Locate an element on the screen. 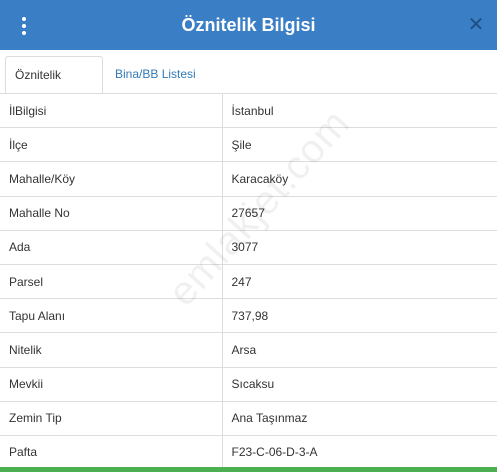 Image resolution: width=497 pixels, height=472 pixels. row-key: Mahalle No is located at coordinates (111, 213).